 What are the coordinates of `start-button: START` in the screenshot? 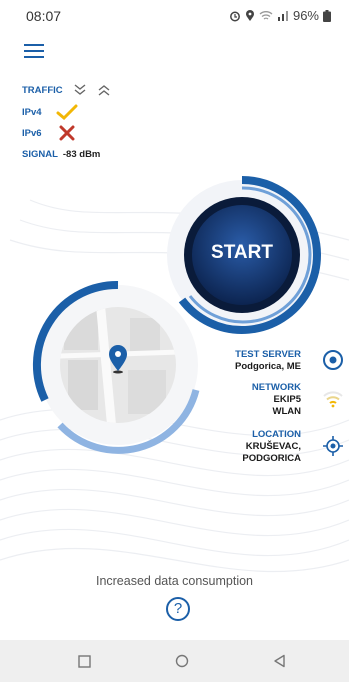 It's located at (242, 253).